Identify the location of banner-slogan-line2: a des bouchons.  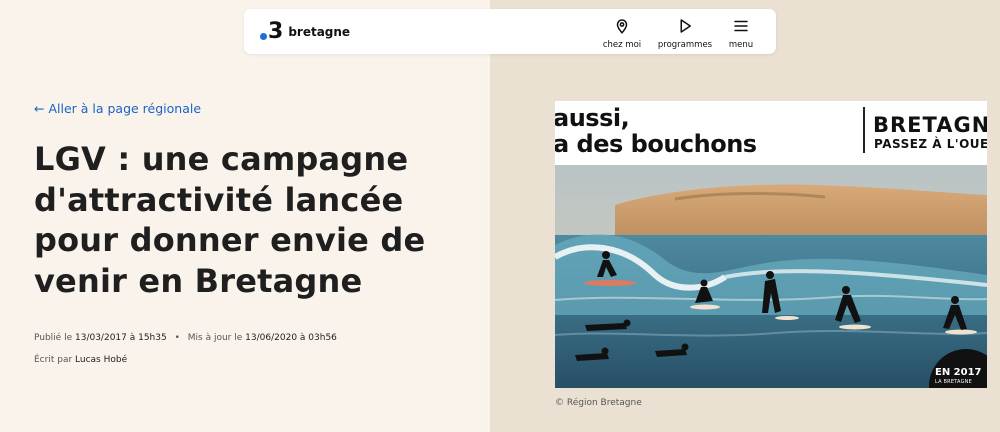
(656, 144).